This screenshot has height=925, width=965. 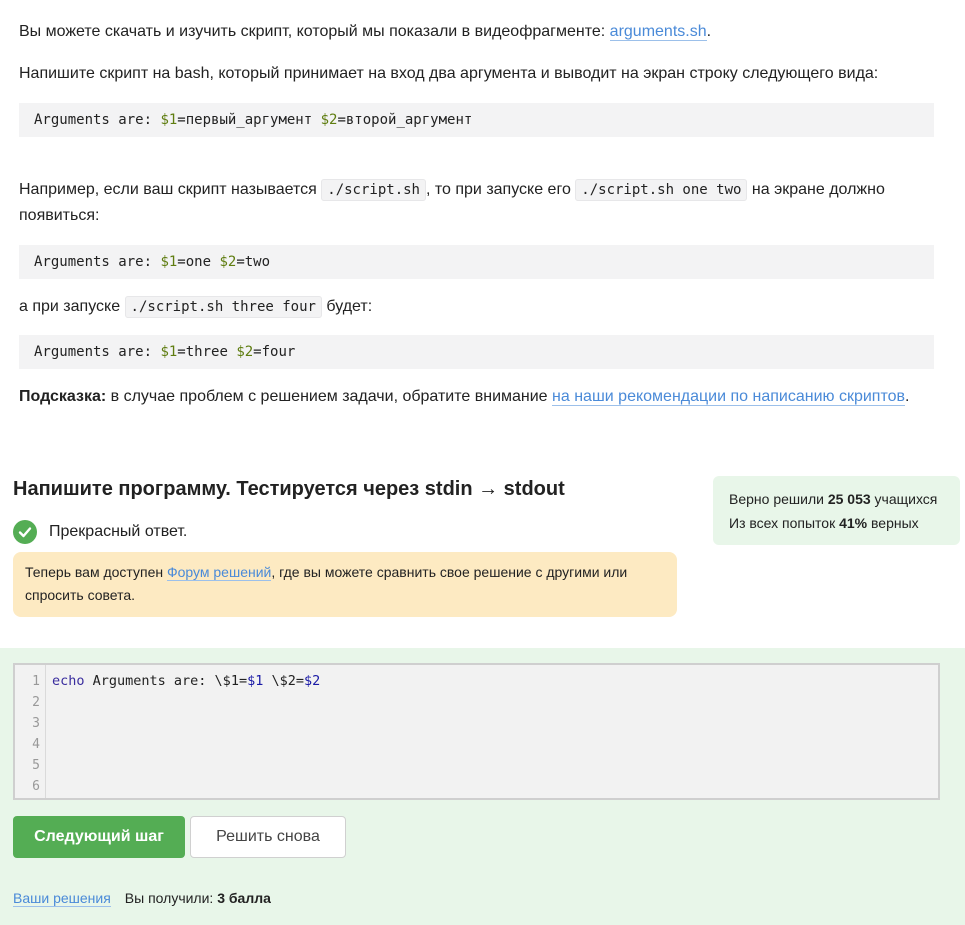 What do you see at coordinates (118, 531) in the screenshot?
I see `success-text: Прекрасный ответ.` at bounding box center [118, 531].